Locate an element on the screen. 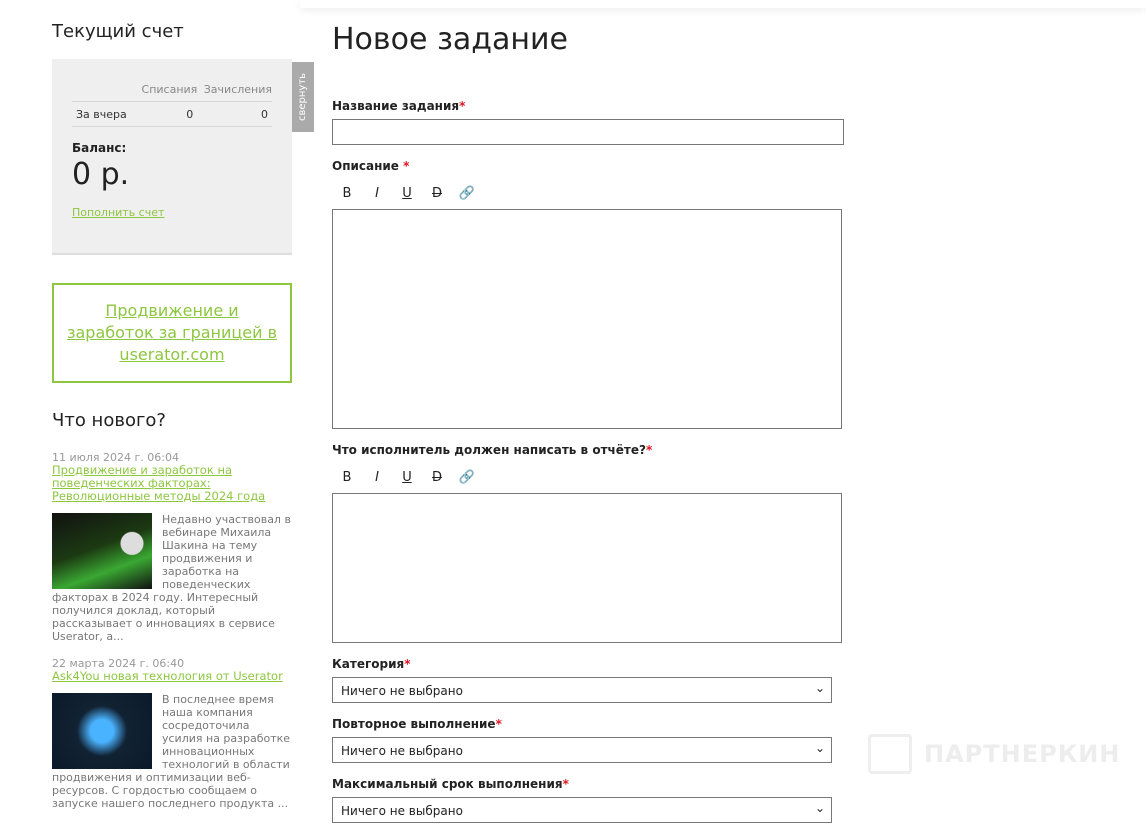 The height and width of the screenshot is (836, 1146). description-label: Описание * is located at coordinates (371, 166).